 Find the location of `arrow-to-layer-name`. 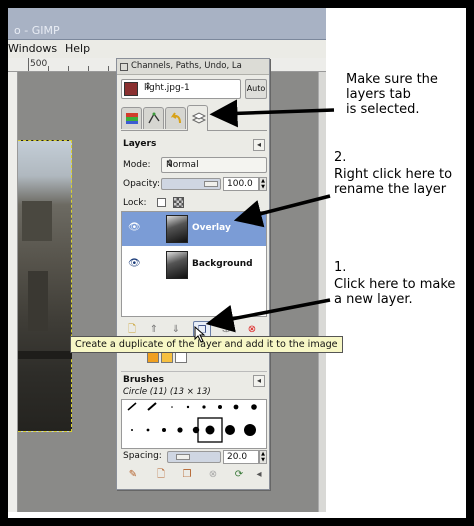

arrow-to-layer-name is located at coordinates (282, 211).